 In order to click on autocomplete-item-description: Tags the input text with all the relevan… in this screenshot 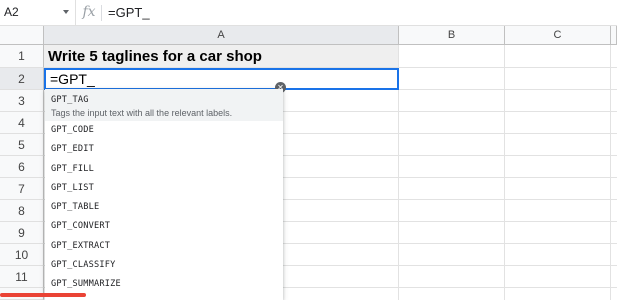, I will do `click(142, 113)`.